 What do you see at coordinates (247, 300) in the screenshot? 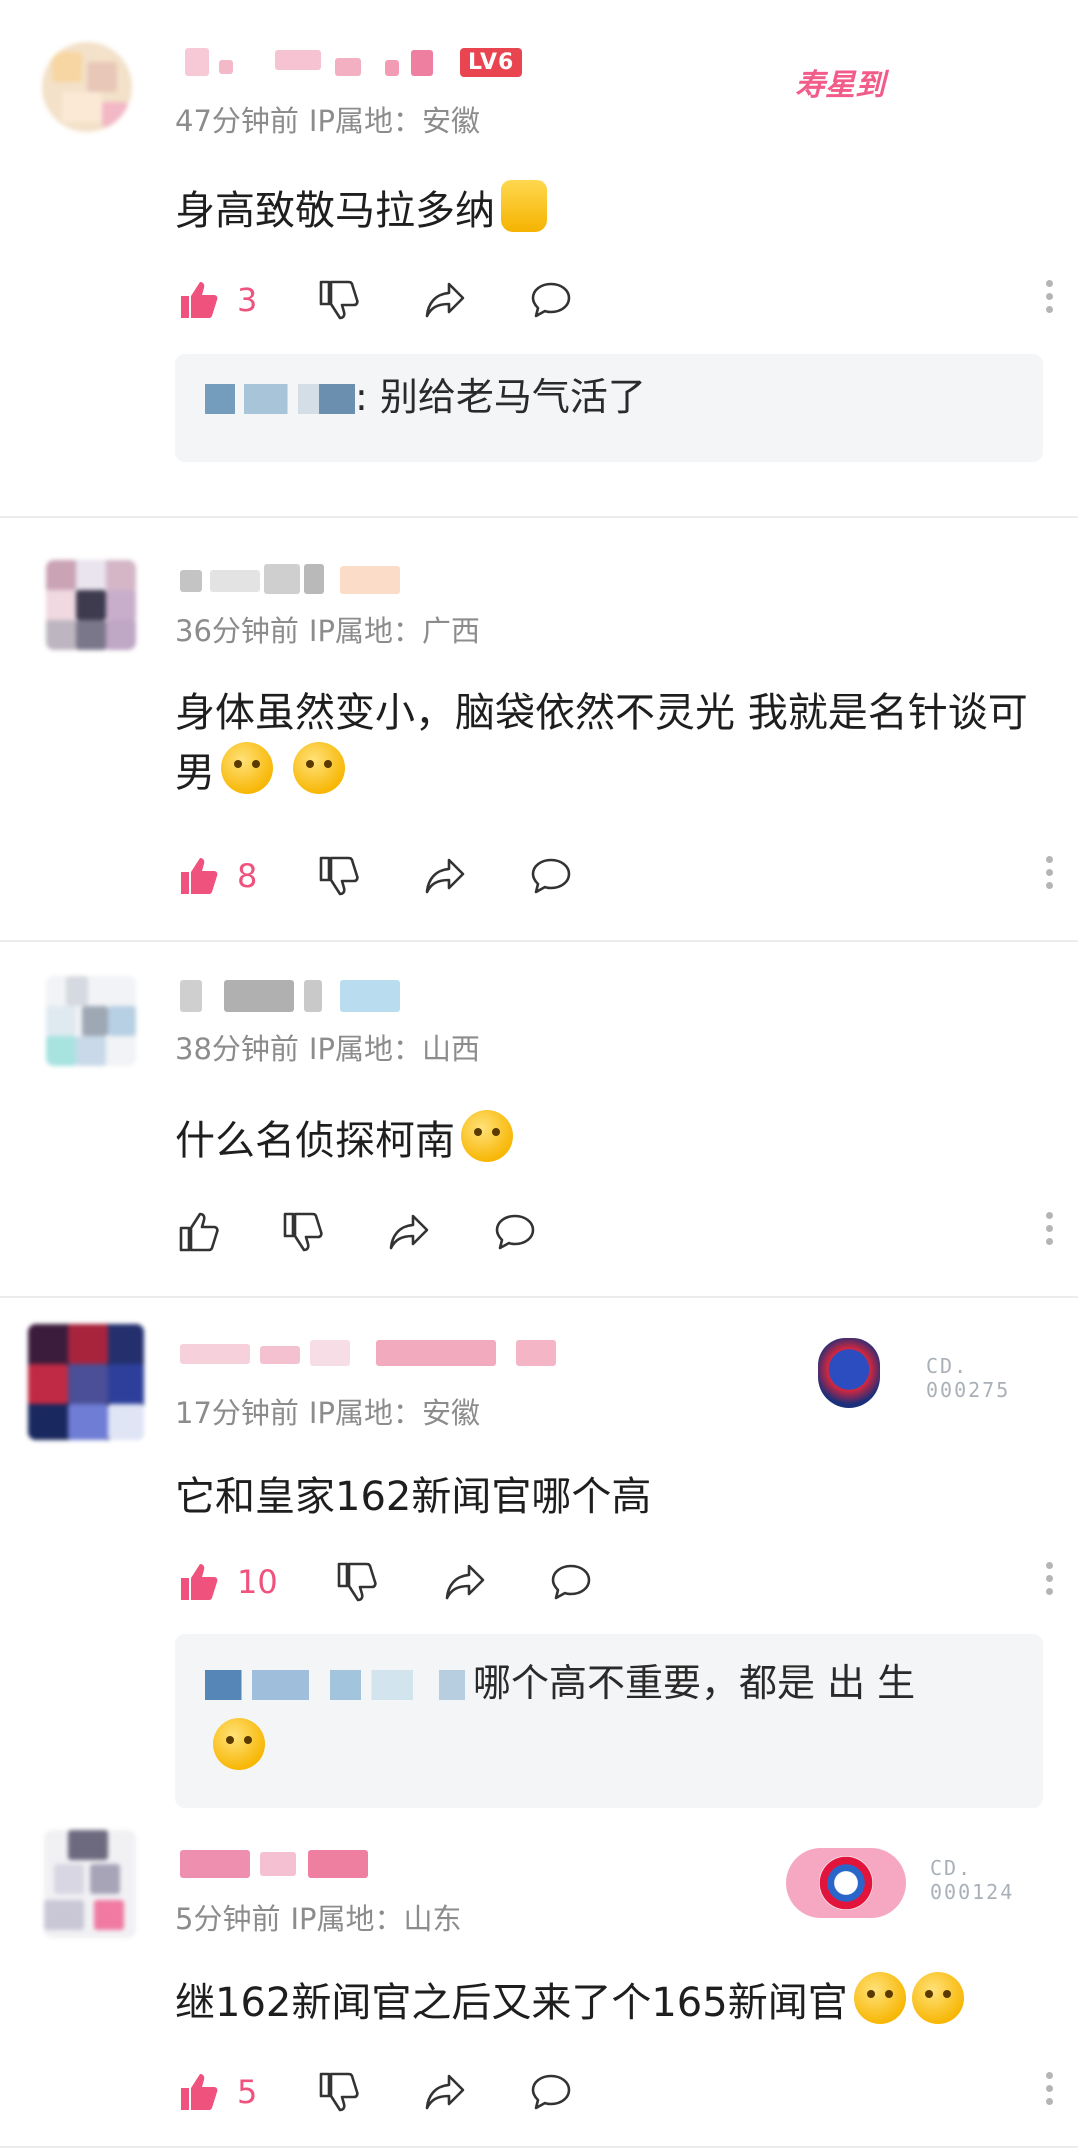
I see `like-count: 3` at bounding box center [247, 300].